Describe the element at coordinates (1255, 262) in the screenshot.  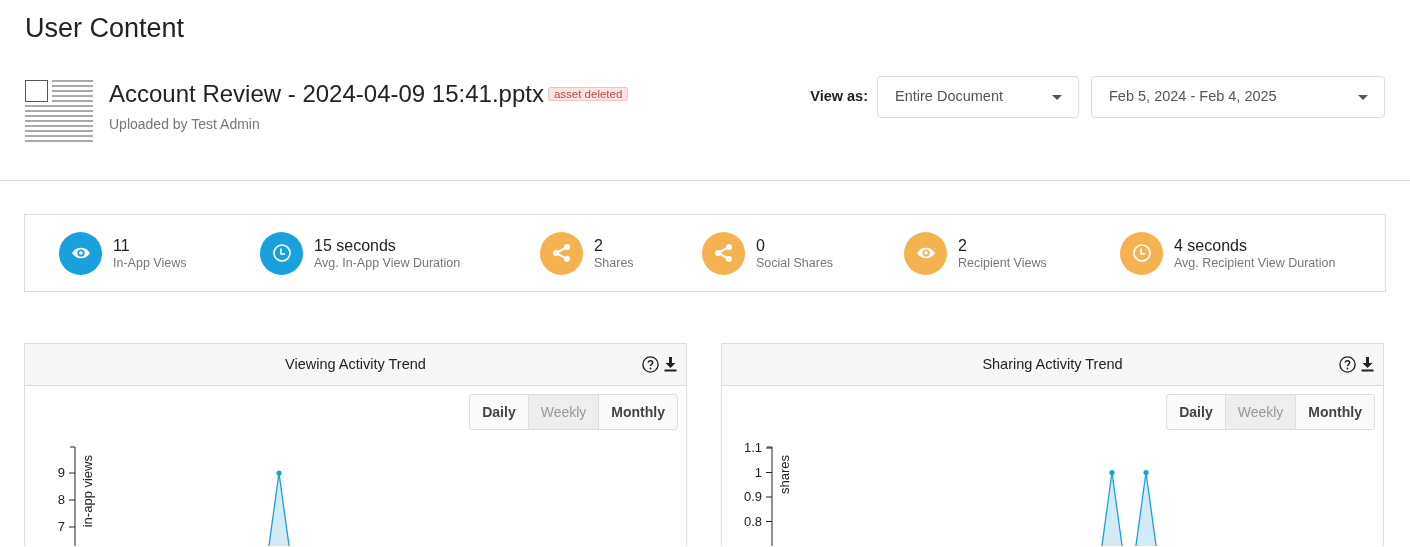
I see `stat-label: Avg. Recipient View Duration` at that location.